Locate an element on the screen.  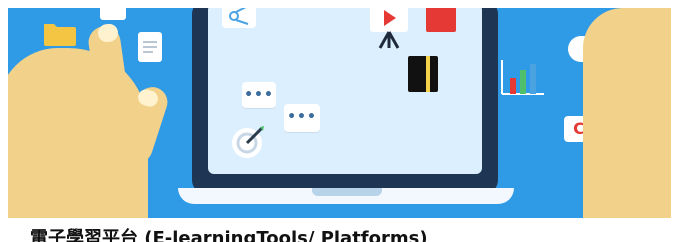
bar-chart-icon is located at coordinates (522, 78).